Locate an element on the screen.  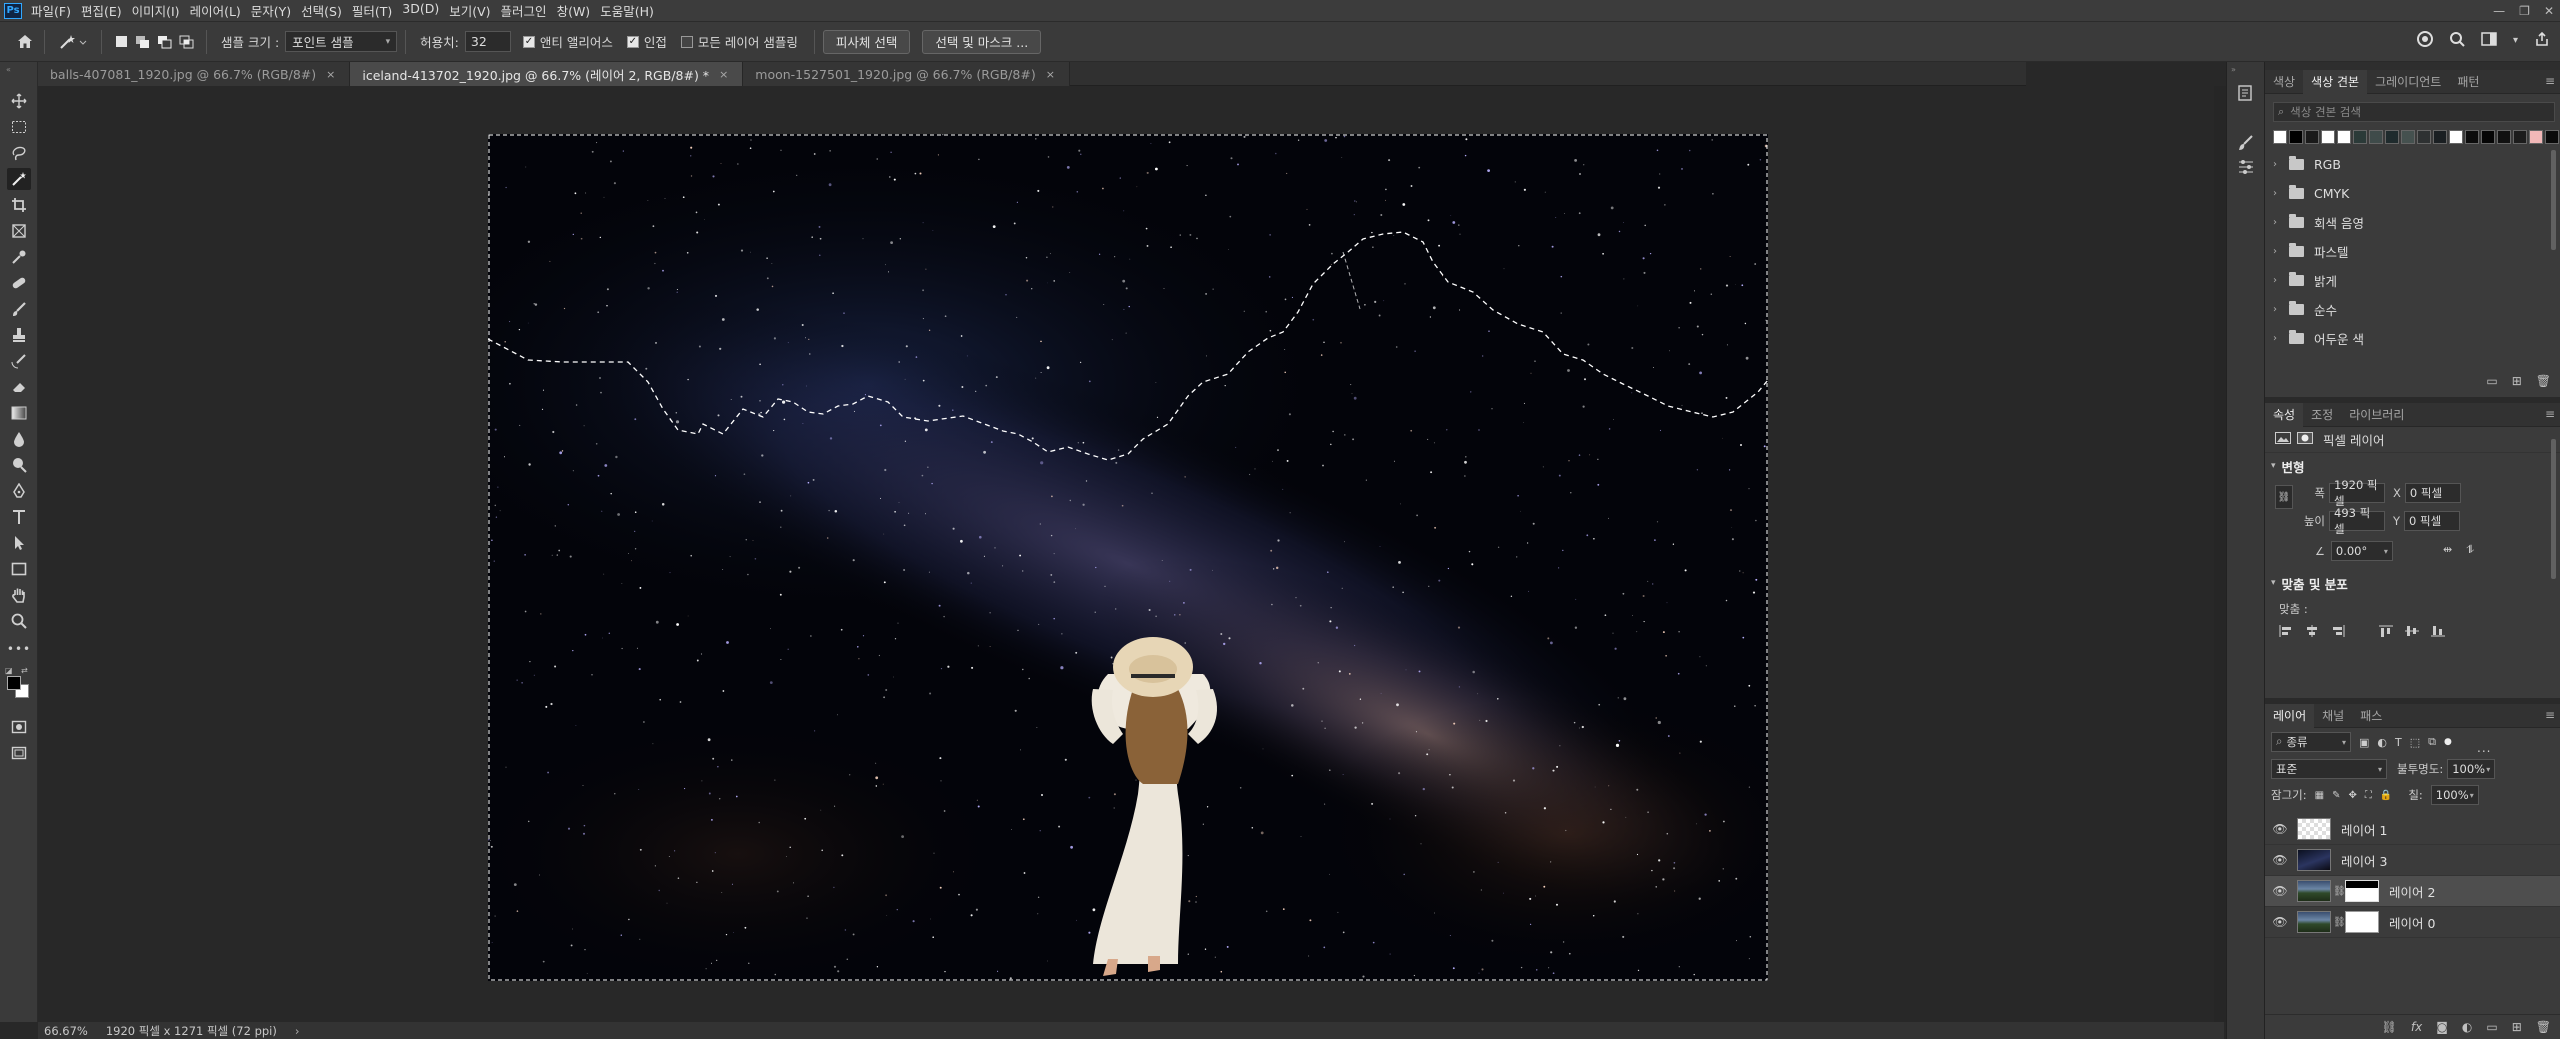
panel-tab: 색상 견본 is located at coordinates (2335, 81).